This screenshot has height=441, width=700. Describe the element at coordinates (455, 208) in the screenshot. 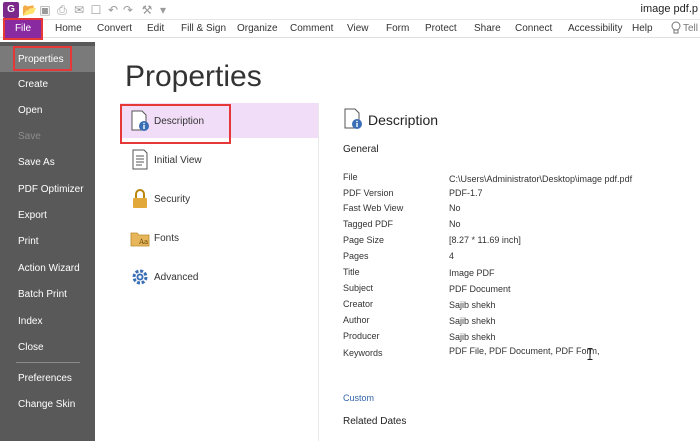

I see `prop-value-fast-web-view: No` at that location.